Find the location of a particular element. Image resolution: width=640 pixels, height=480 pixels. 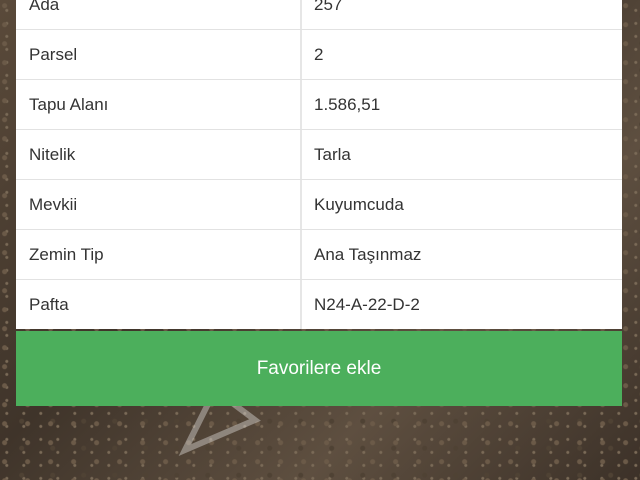

table-row-mevkii: Mevkii Kuyumcuda is located at coordinates (319, 205).